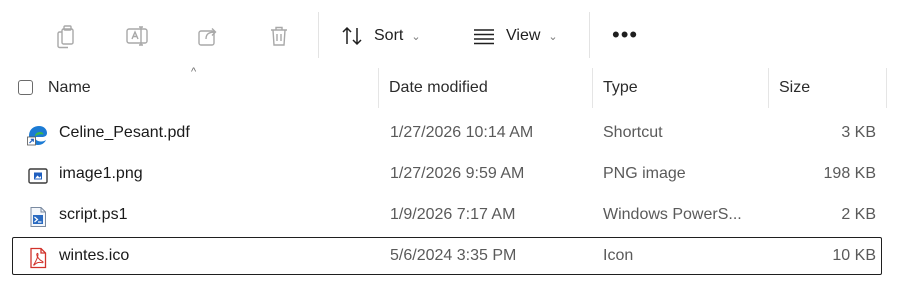 The height and width of the screenshot is (305, 900). What do you see at coordinates (38, 217) in the screenshot?
I see `powershell-script-icon` at bounding box center [38, 217].